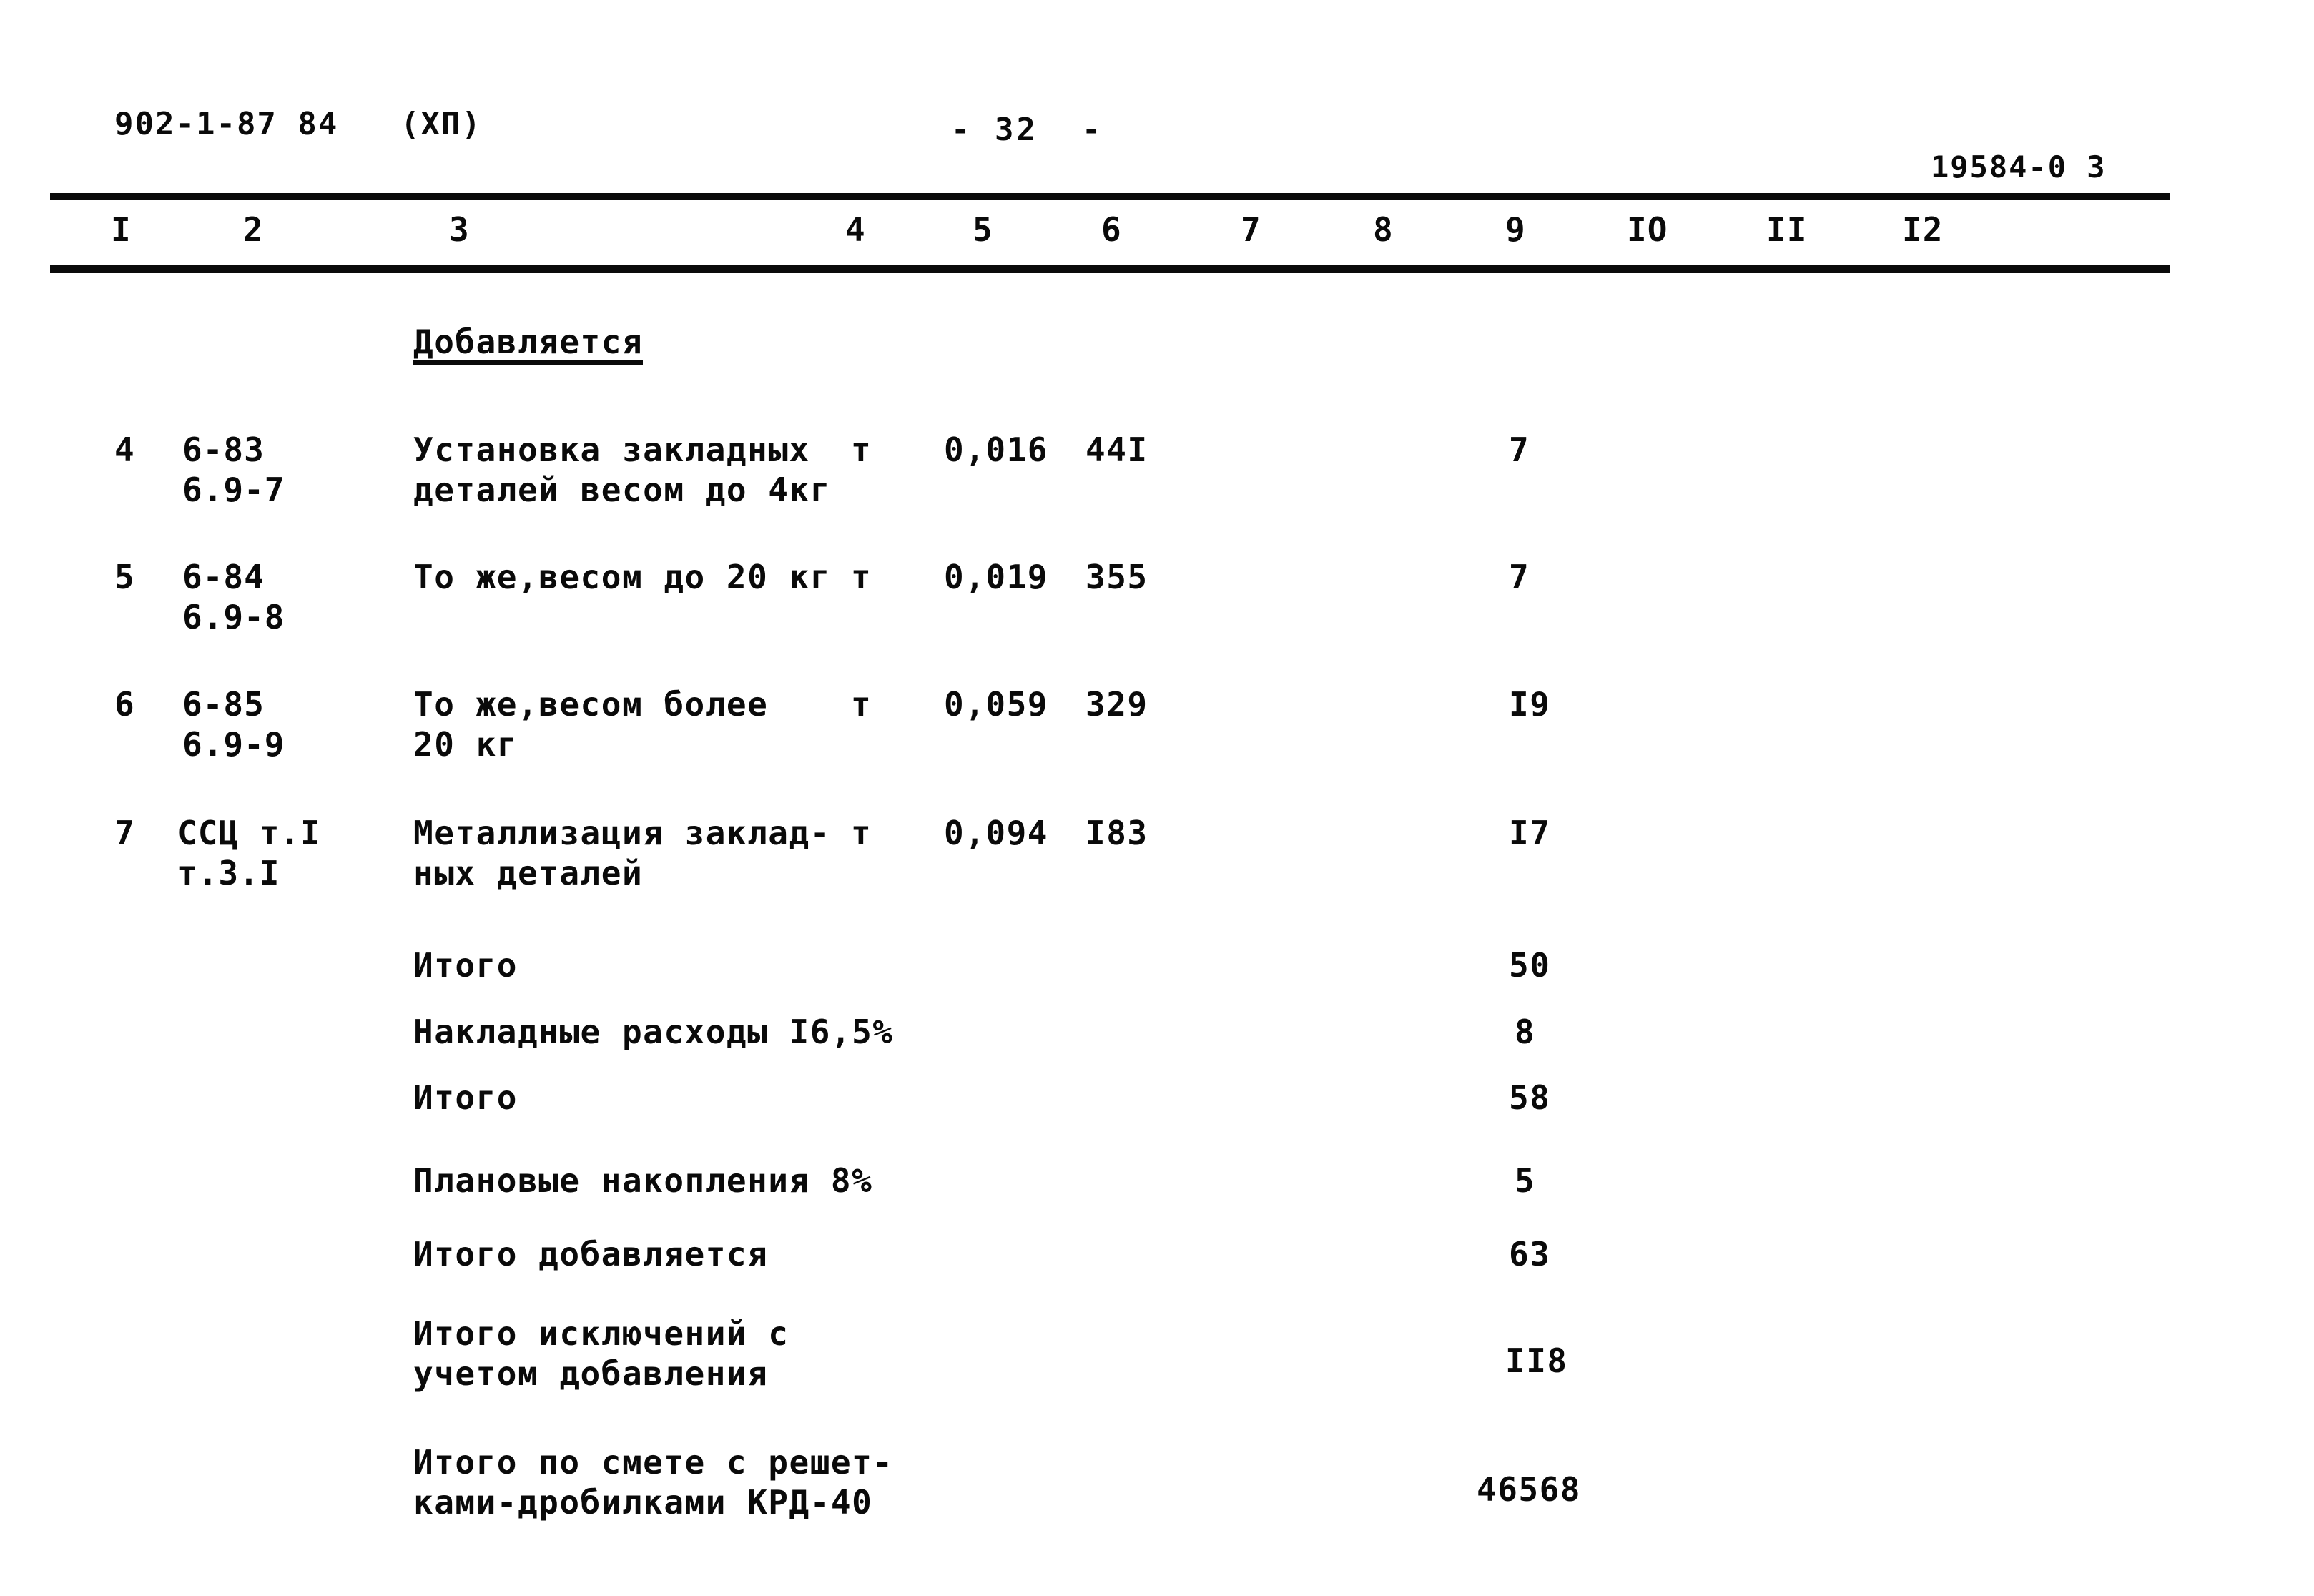 The height and width of the screenshot is (1596, 2314). What do you see at coordinates (223, 450) in the screenshot?
I see `row-code-line1: 6-83` at bounding box center [223, 450].